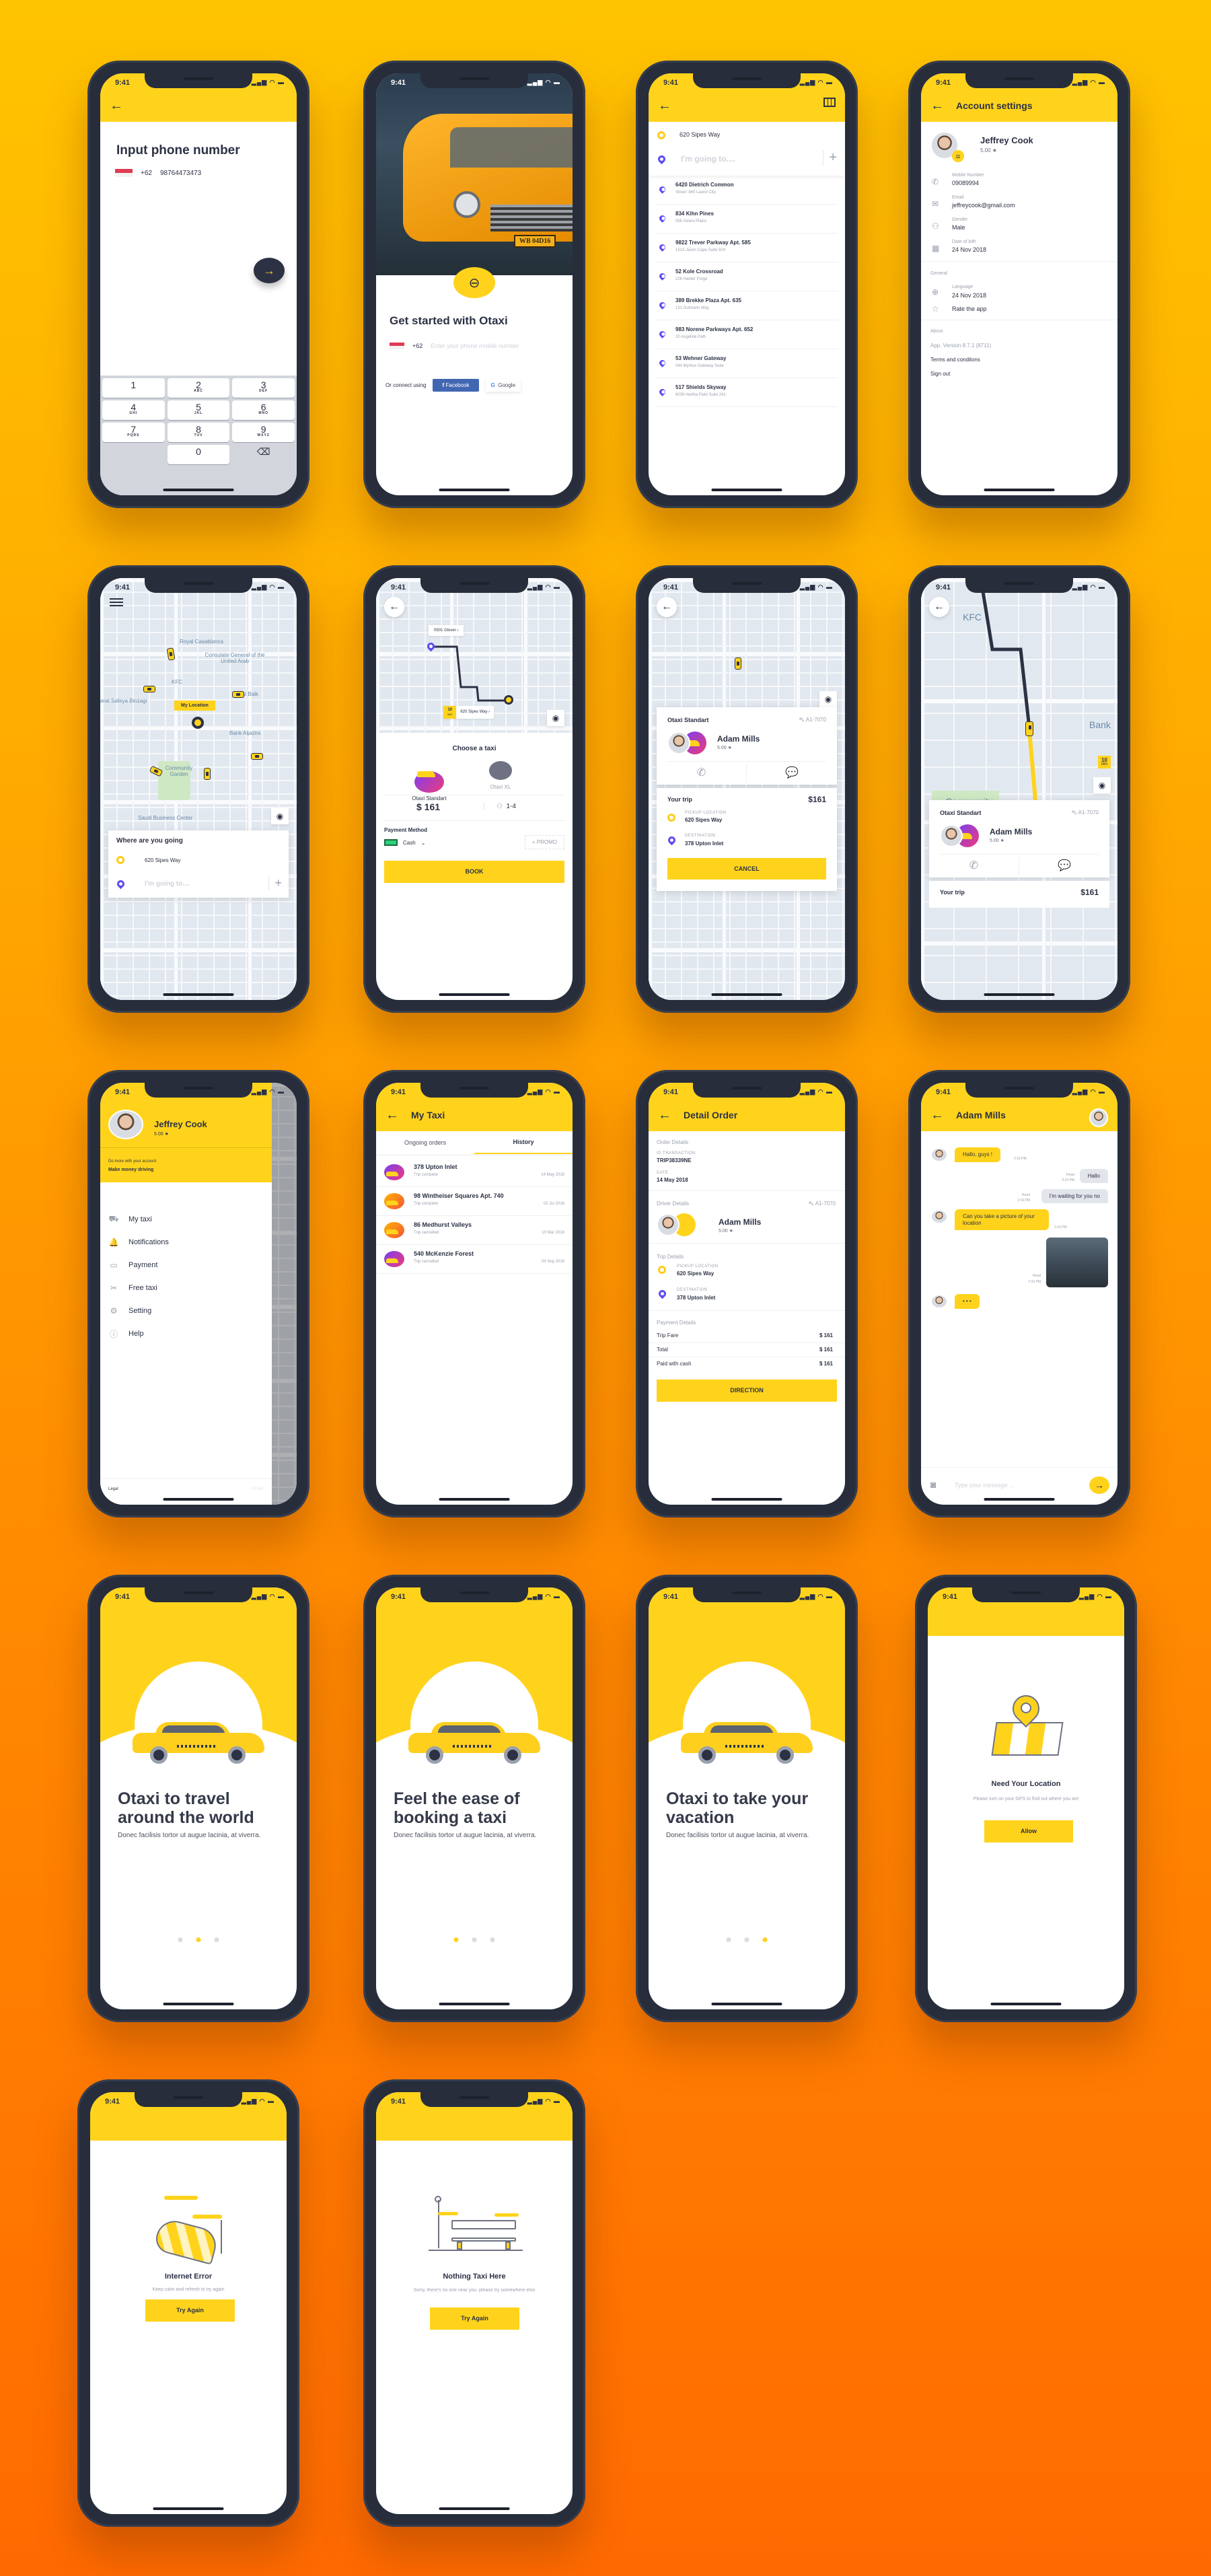 Image resolution: width=1211 pixels, height=2576 pixels. Describe the element at coordinates (198, 454) in the screenshot. I see `keypad-key: 0` at that location.